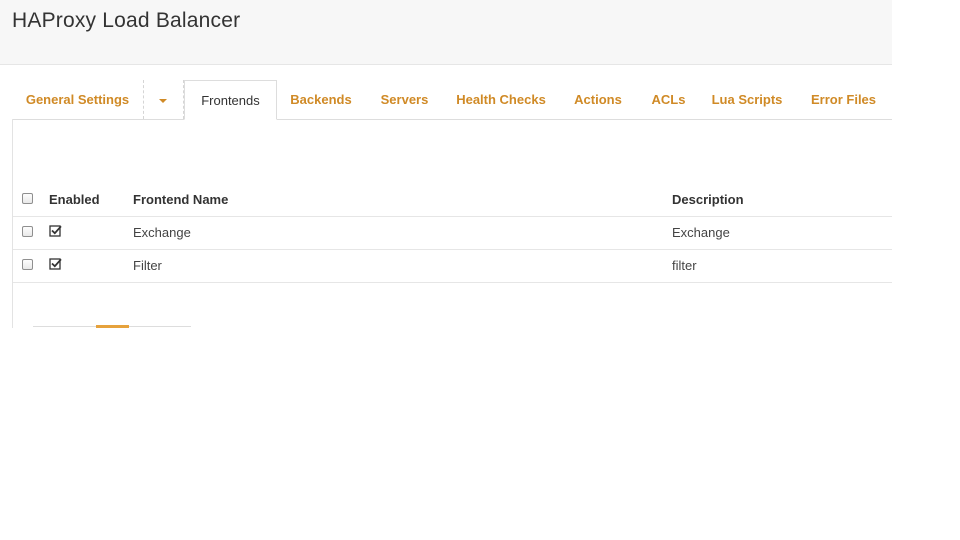 The width and height of the screenshot is (960, 540). What do you see at coordinates (452, 233) in the screenshot?
I see `table-row: Exchange Exchange` at bounding box center [452, 233].